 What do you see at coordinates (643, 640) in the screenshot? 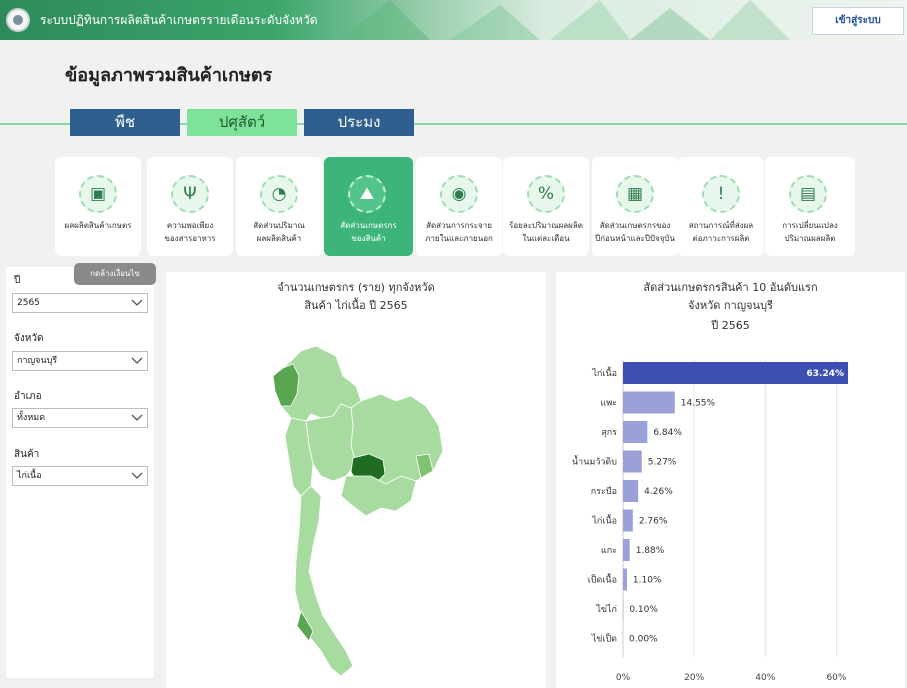
I see `data-label: 0.00%` at bounding box center [643, 640].